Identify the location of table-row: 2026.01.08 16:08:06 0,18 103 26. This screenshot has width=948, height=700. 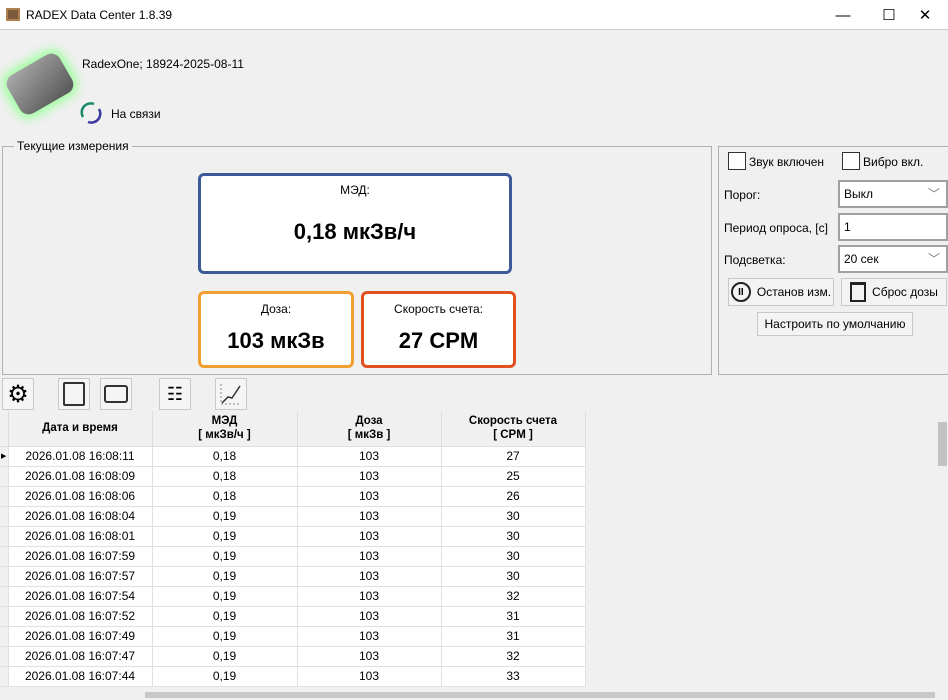
(293, 496).